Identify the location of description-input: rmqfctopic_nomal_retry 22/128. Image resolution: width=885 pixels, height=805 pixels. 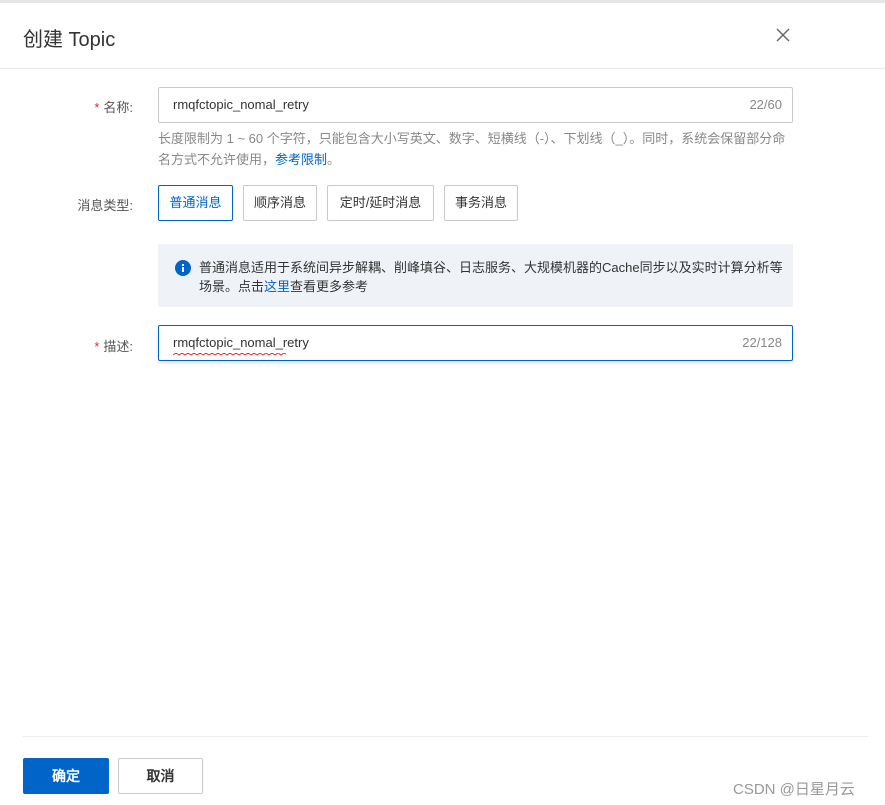
(475, 343).